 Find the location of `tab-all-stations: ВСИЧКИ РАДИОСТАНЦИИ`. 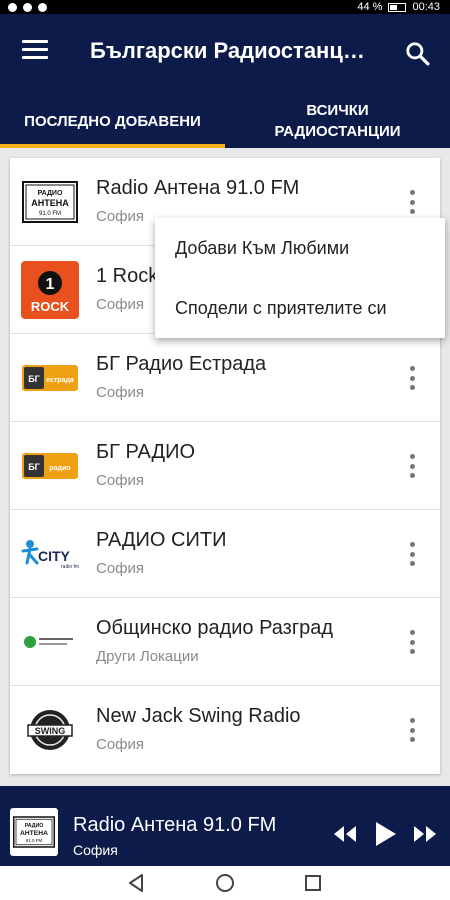

tab-all-stations: ВСИЧКИ РАДИОСТАНЦИИ is located at coordinates (337, 121).